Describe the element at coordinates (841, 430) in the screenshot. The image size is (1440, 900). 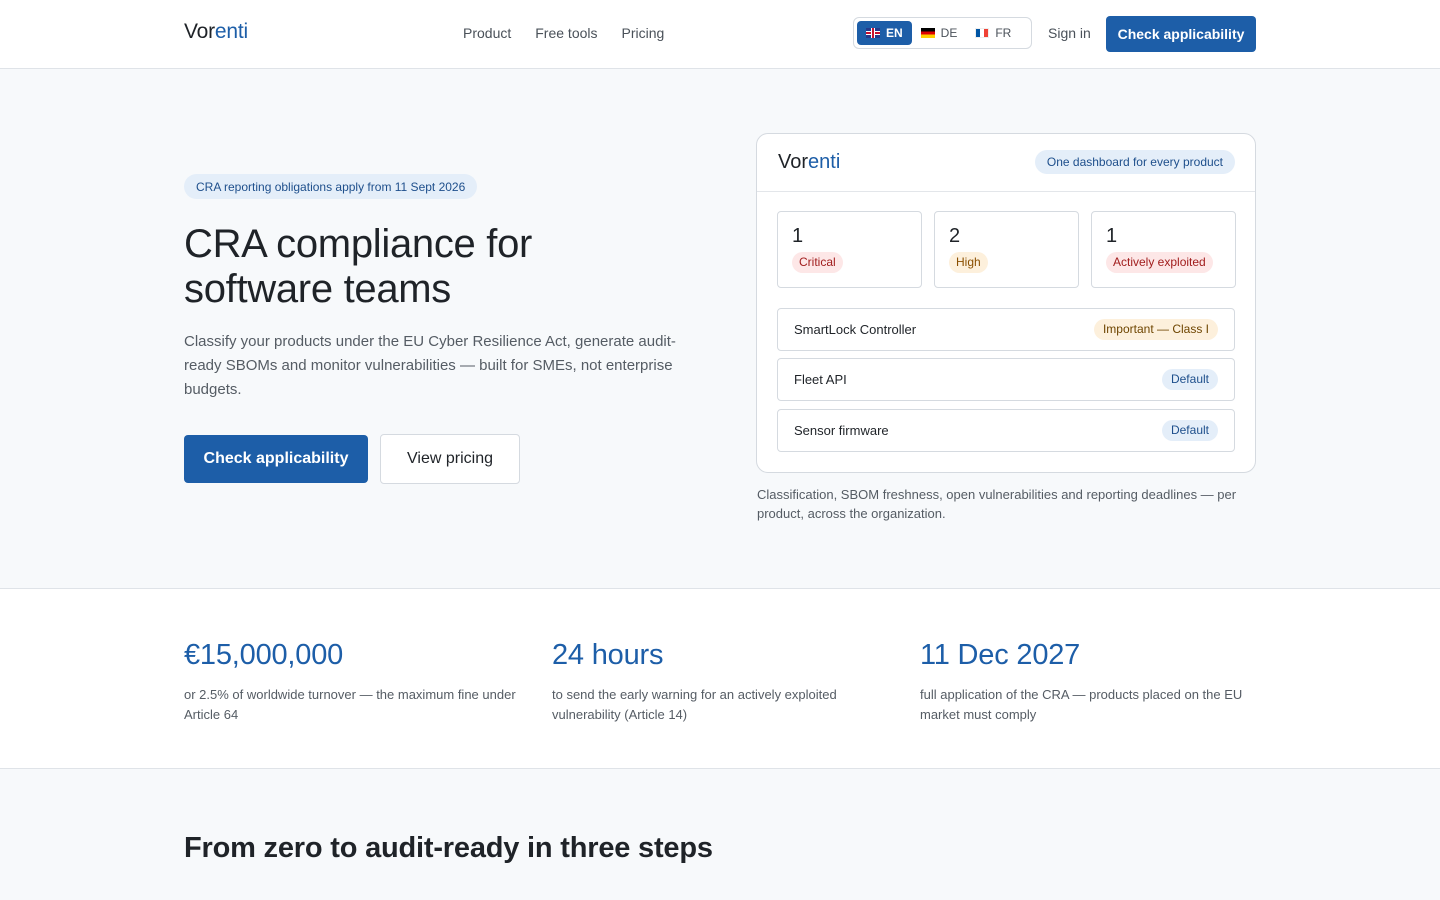
I see `product-name: Sensor firmware` at that location.